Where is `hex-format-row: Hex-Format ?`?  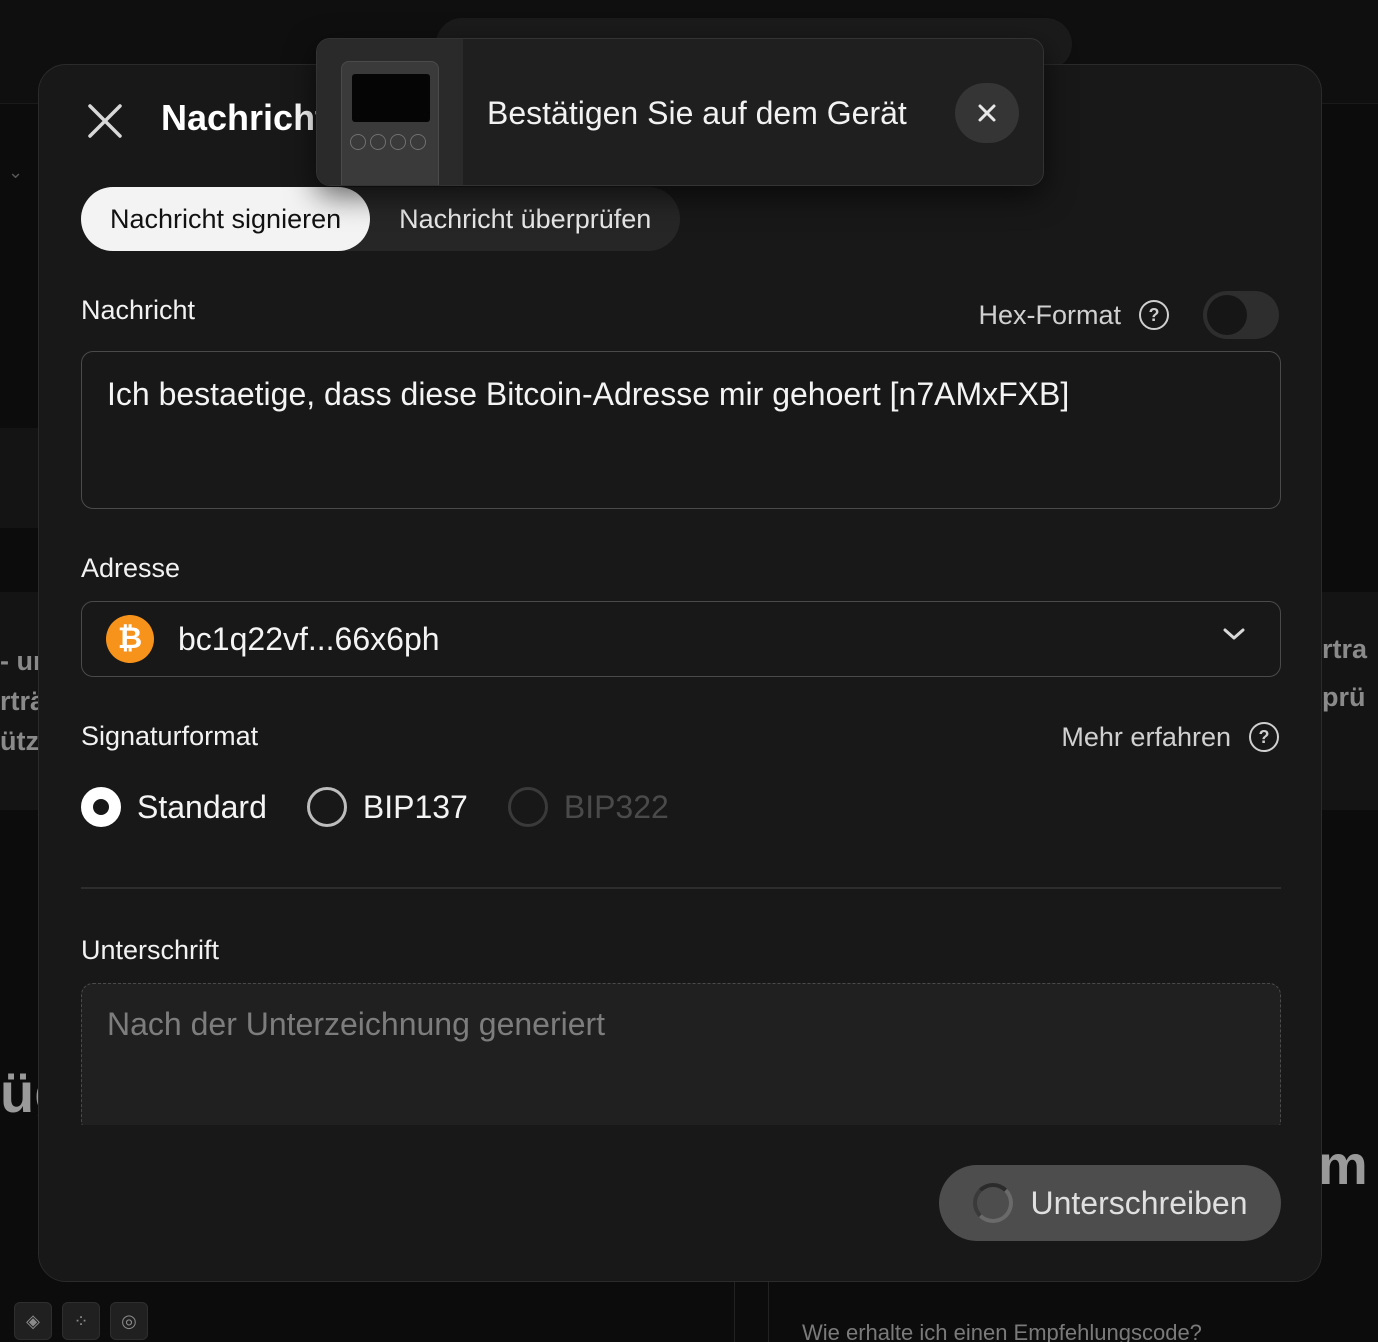
hex-format-row: Hex-Format ? is located at coordinates (1128, 315).